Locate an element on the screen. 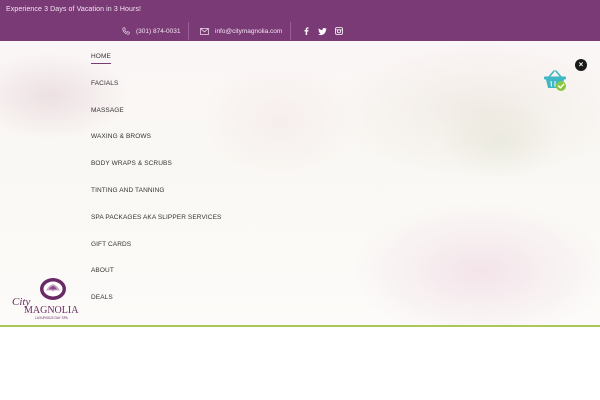 This screenshot has height=400, width=600. logo-text-magnolia: MAGNOLIA is located at coordinates (51, 310).